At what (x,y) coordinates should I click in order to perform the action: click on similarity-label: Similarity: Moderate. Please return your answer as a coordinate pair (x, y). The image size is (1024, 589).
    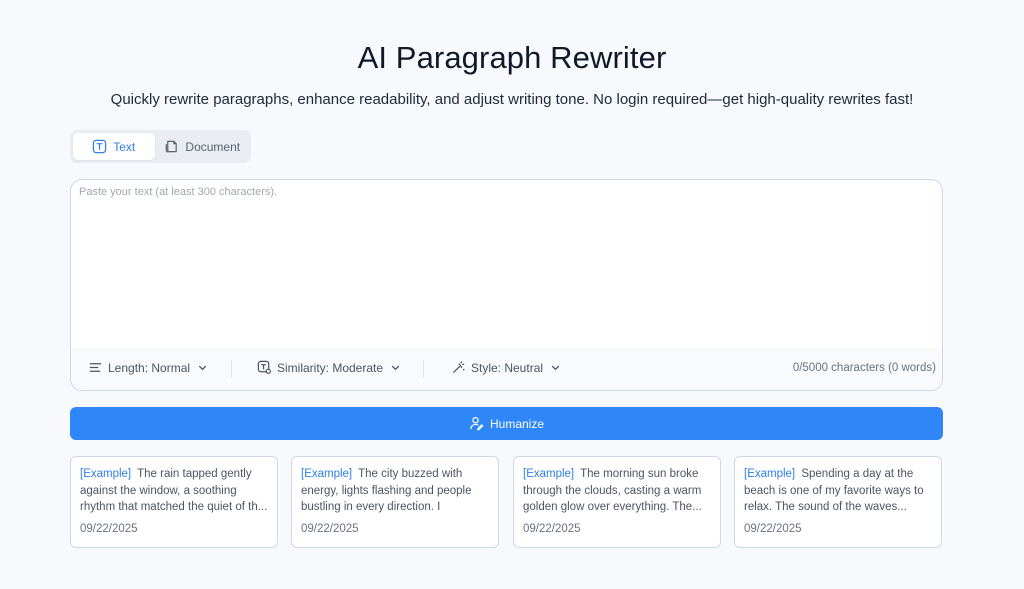
    Looking at the image, I should click on (330, 367).